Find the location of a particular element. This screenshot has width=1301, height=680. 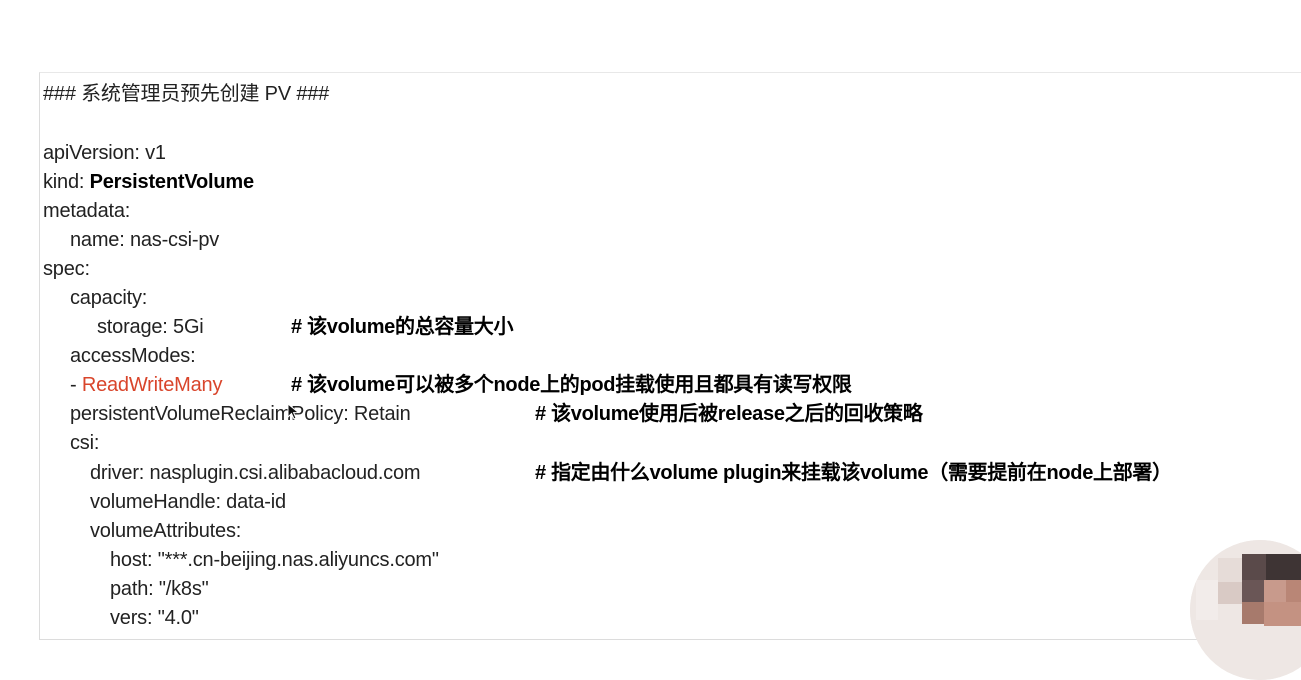

line-volumeattributes: volumeAttributes: is located at coordinates (166, 531).